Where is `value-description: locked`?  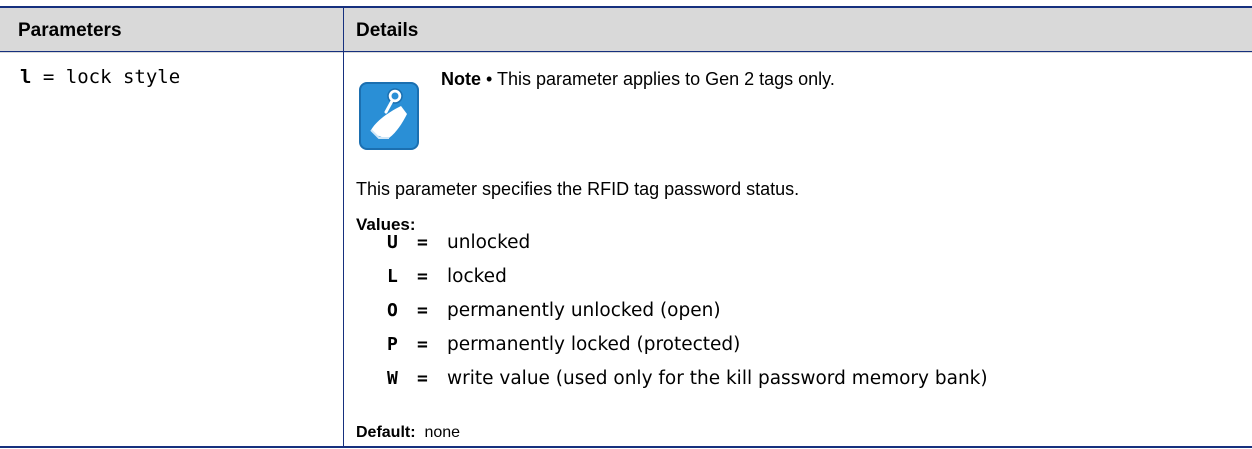
value-description: locked is located at coordinates (477, 276).